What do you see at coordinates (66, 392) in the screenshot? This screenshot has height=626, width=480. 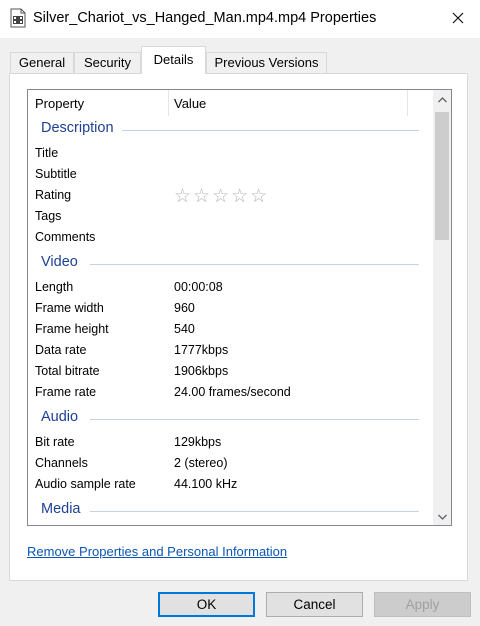 I see `property-name: Frame rate` at bounding box center [66, 392].